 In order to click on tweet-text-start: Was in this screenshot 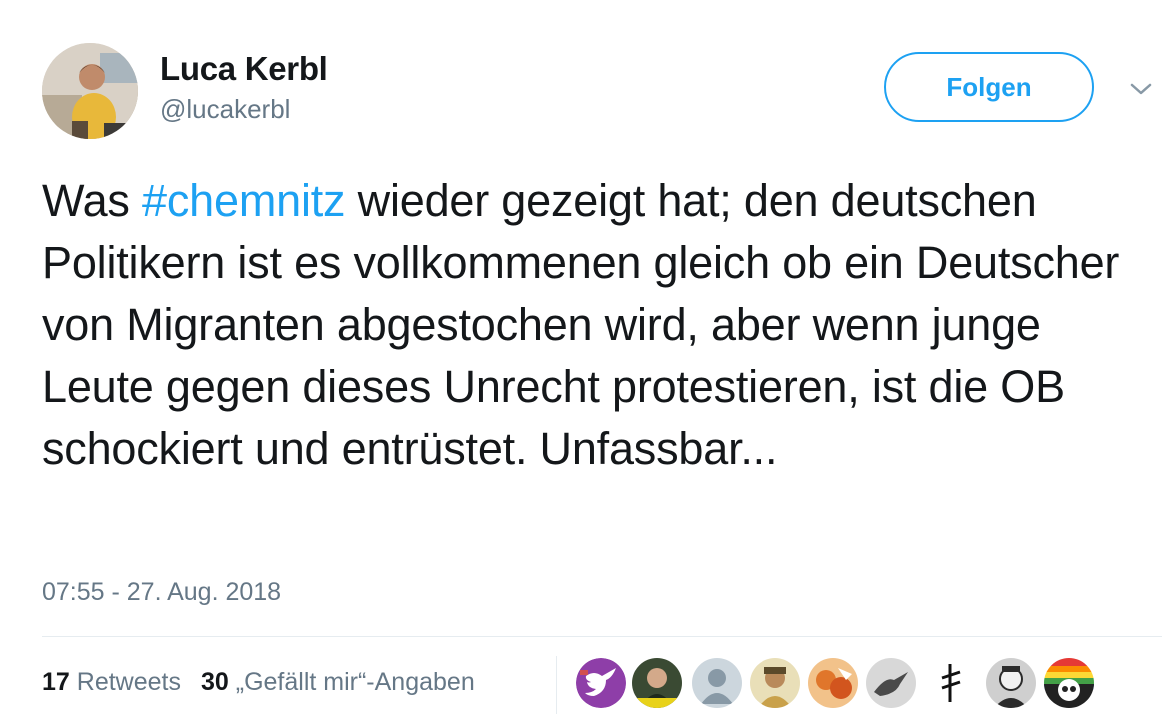, I will do `click(92, 200)`.